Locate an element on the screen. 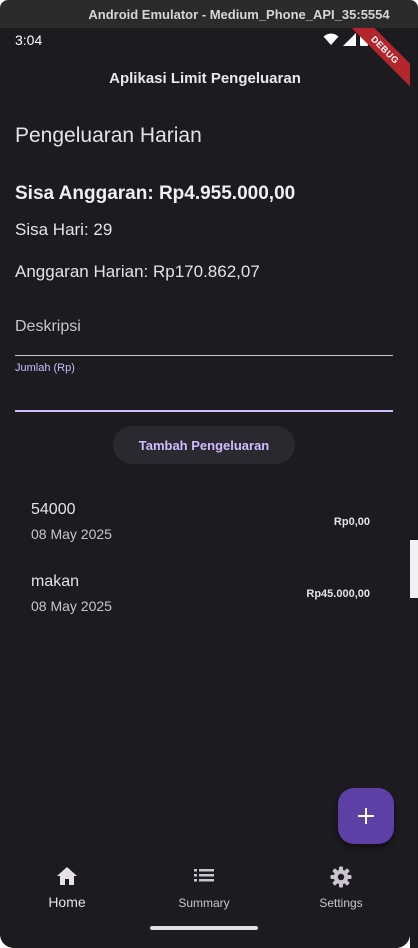  nav-label-home: Home is located at coordinates (67, 902).